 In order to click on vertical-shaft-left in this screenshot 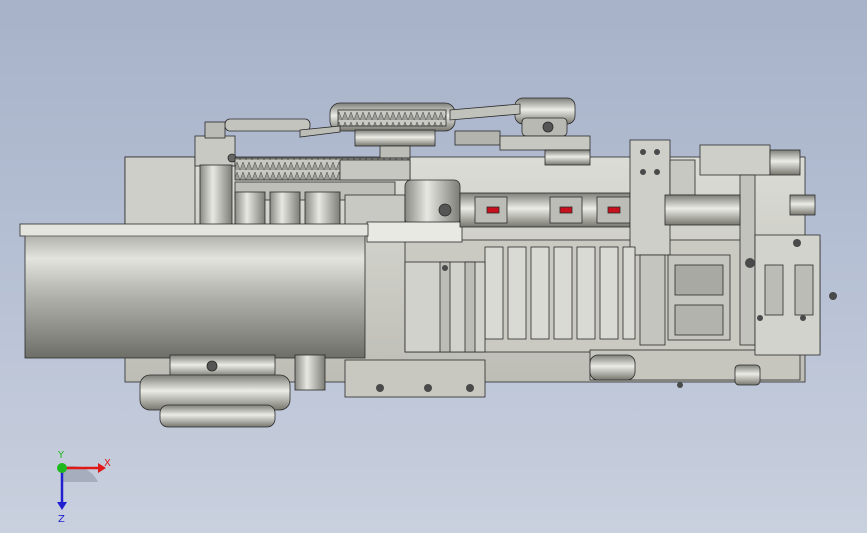, I will do `click(215, 174)`.